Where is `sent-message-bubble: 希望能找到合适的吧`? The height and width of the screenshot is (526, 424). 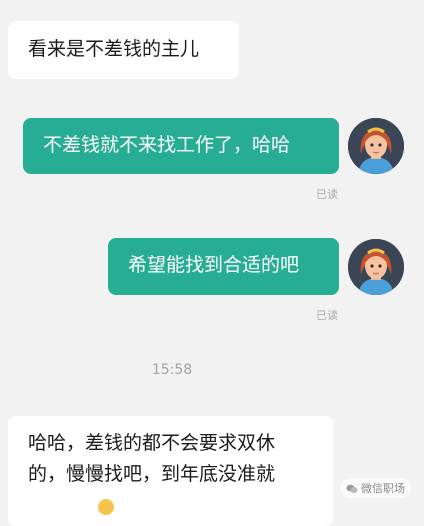 sent-message-bubble: 希望能找到合适的吧 is located at coordinates (223, 266).